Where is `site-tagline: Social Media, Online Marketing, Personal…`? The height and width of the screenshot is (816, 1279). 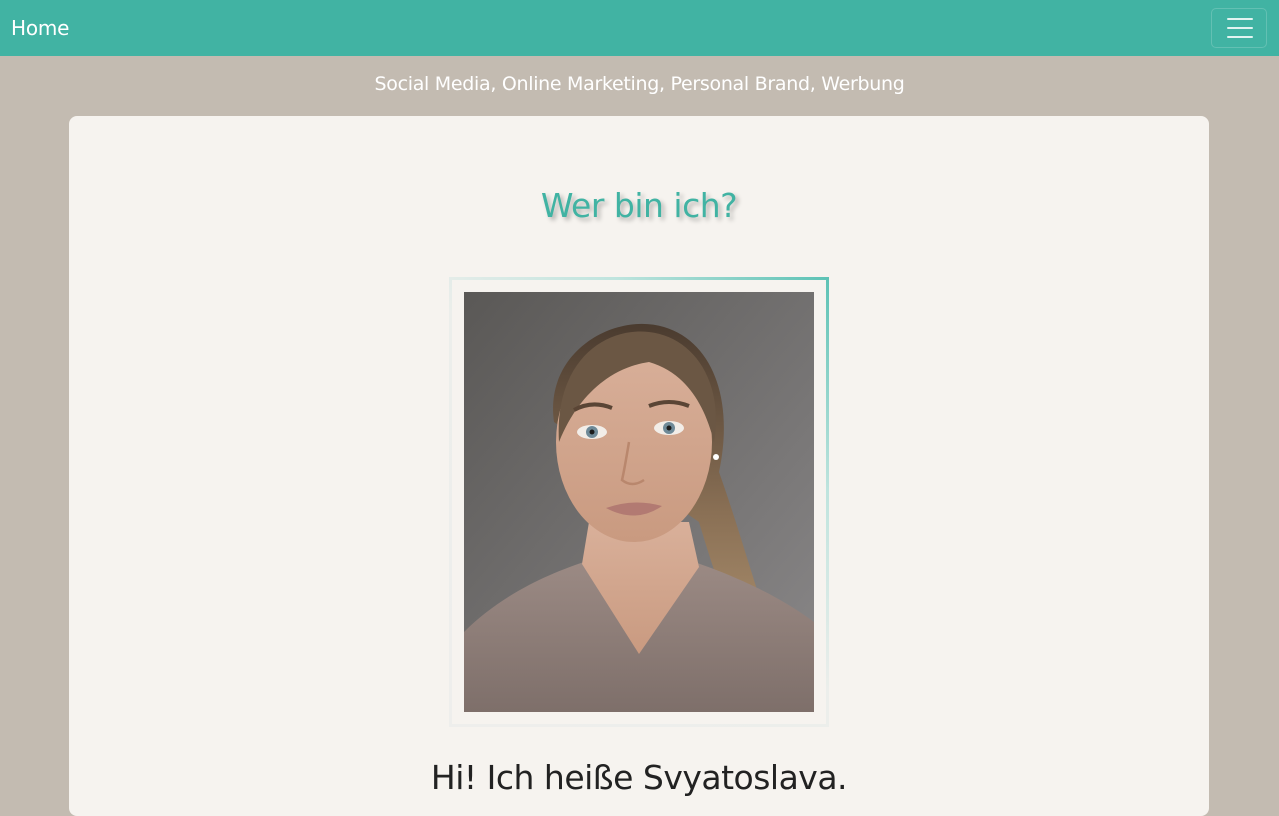
site-tagline: Social Media, Online Marketing, Personal… is located at coordinates (639, 84).